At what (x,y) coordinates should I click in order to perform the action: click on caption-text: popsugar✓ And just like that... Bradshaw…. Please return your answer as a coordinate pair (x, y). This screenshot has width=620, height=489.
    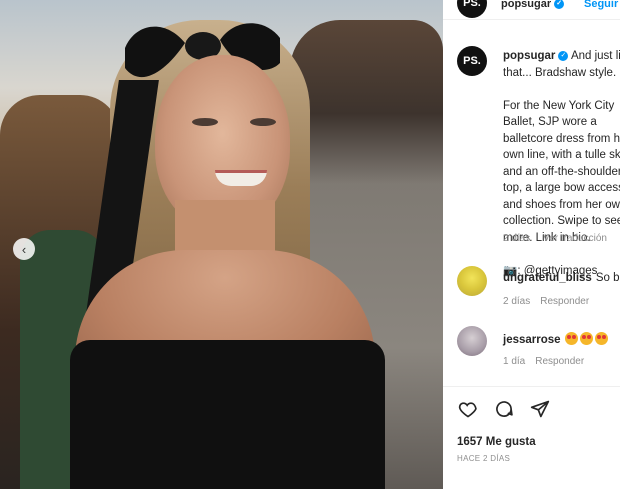
    Looking at the image, I should click on (561, 163).